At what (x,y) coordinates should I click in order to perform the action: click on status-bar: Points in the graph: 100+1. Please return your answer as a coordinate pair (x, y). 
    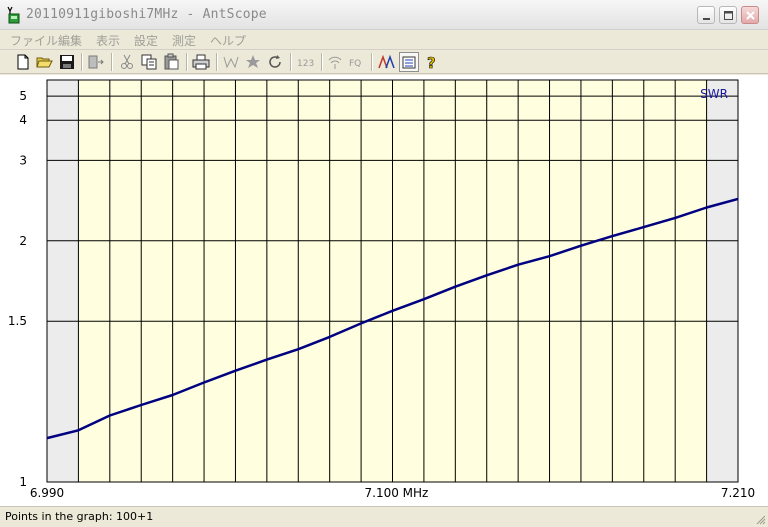
    Looking at the image, I should click on (384, 516).